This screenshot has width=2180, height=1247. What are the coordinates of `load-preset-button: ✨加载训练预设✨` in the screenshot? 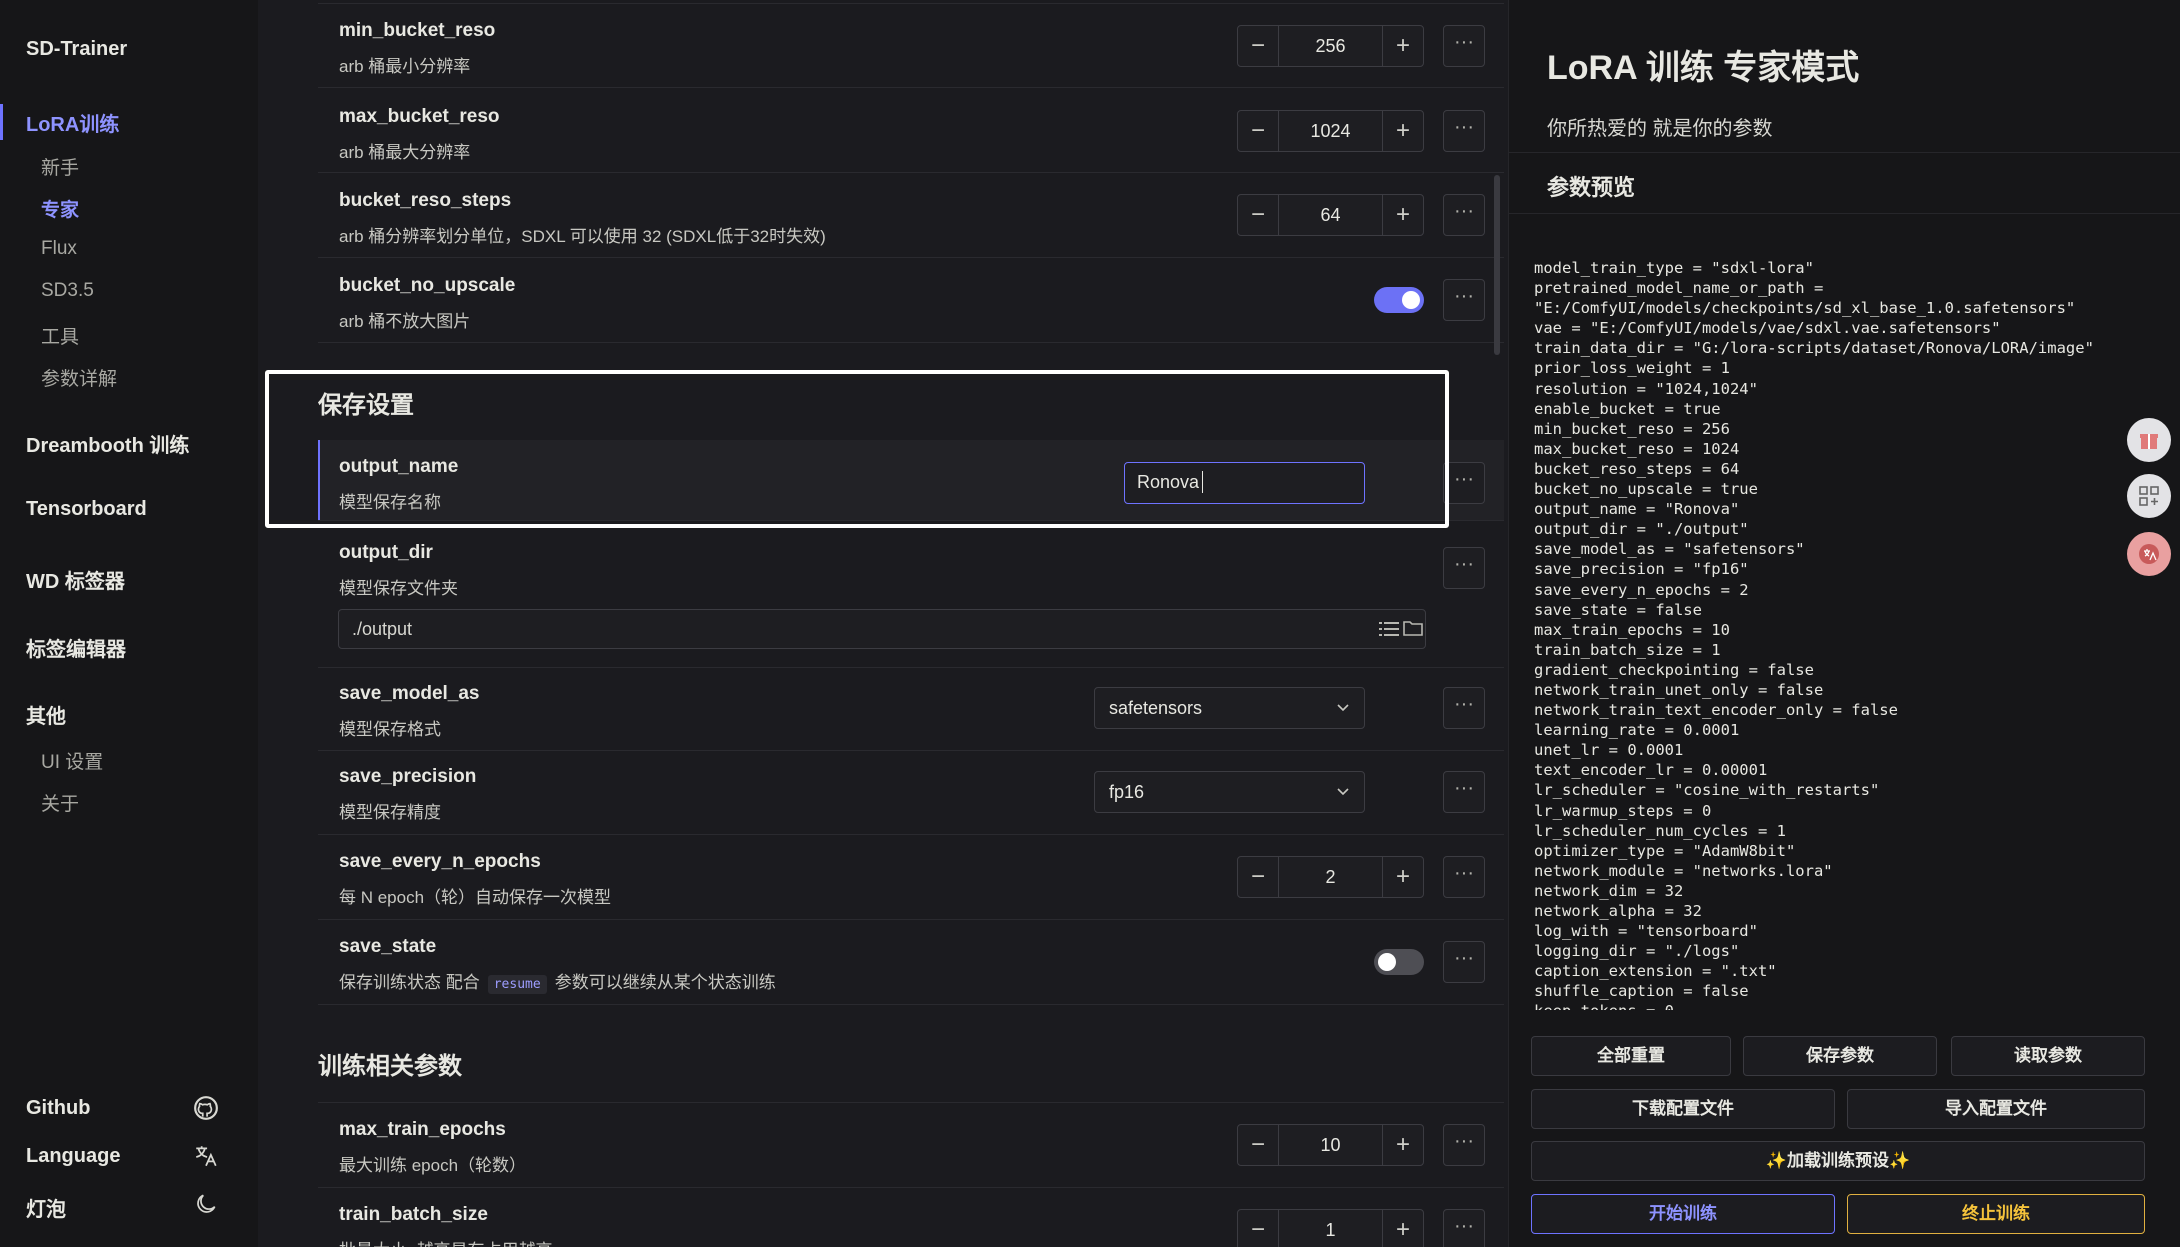 It's located at (1838, 1161).